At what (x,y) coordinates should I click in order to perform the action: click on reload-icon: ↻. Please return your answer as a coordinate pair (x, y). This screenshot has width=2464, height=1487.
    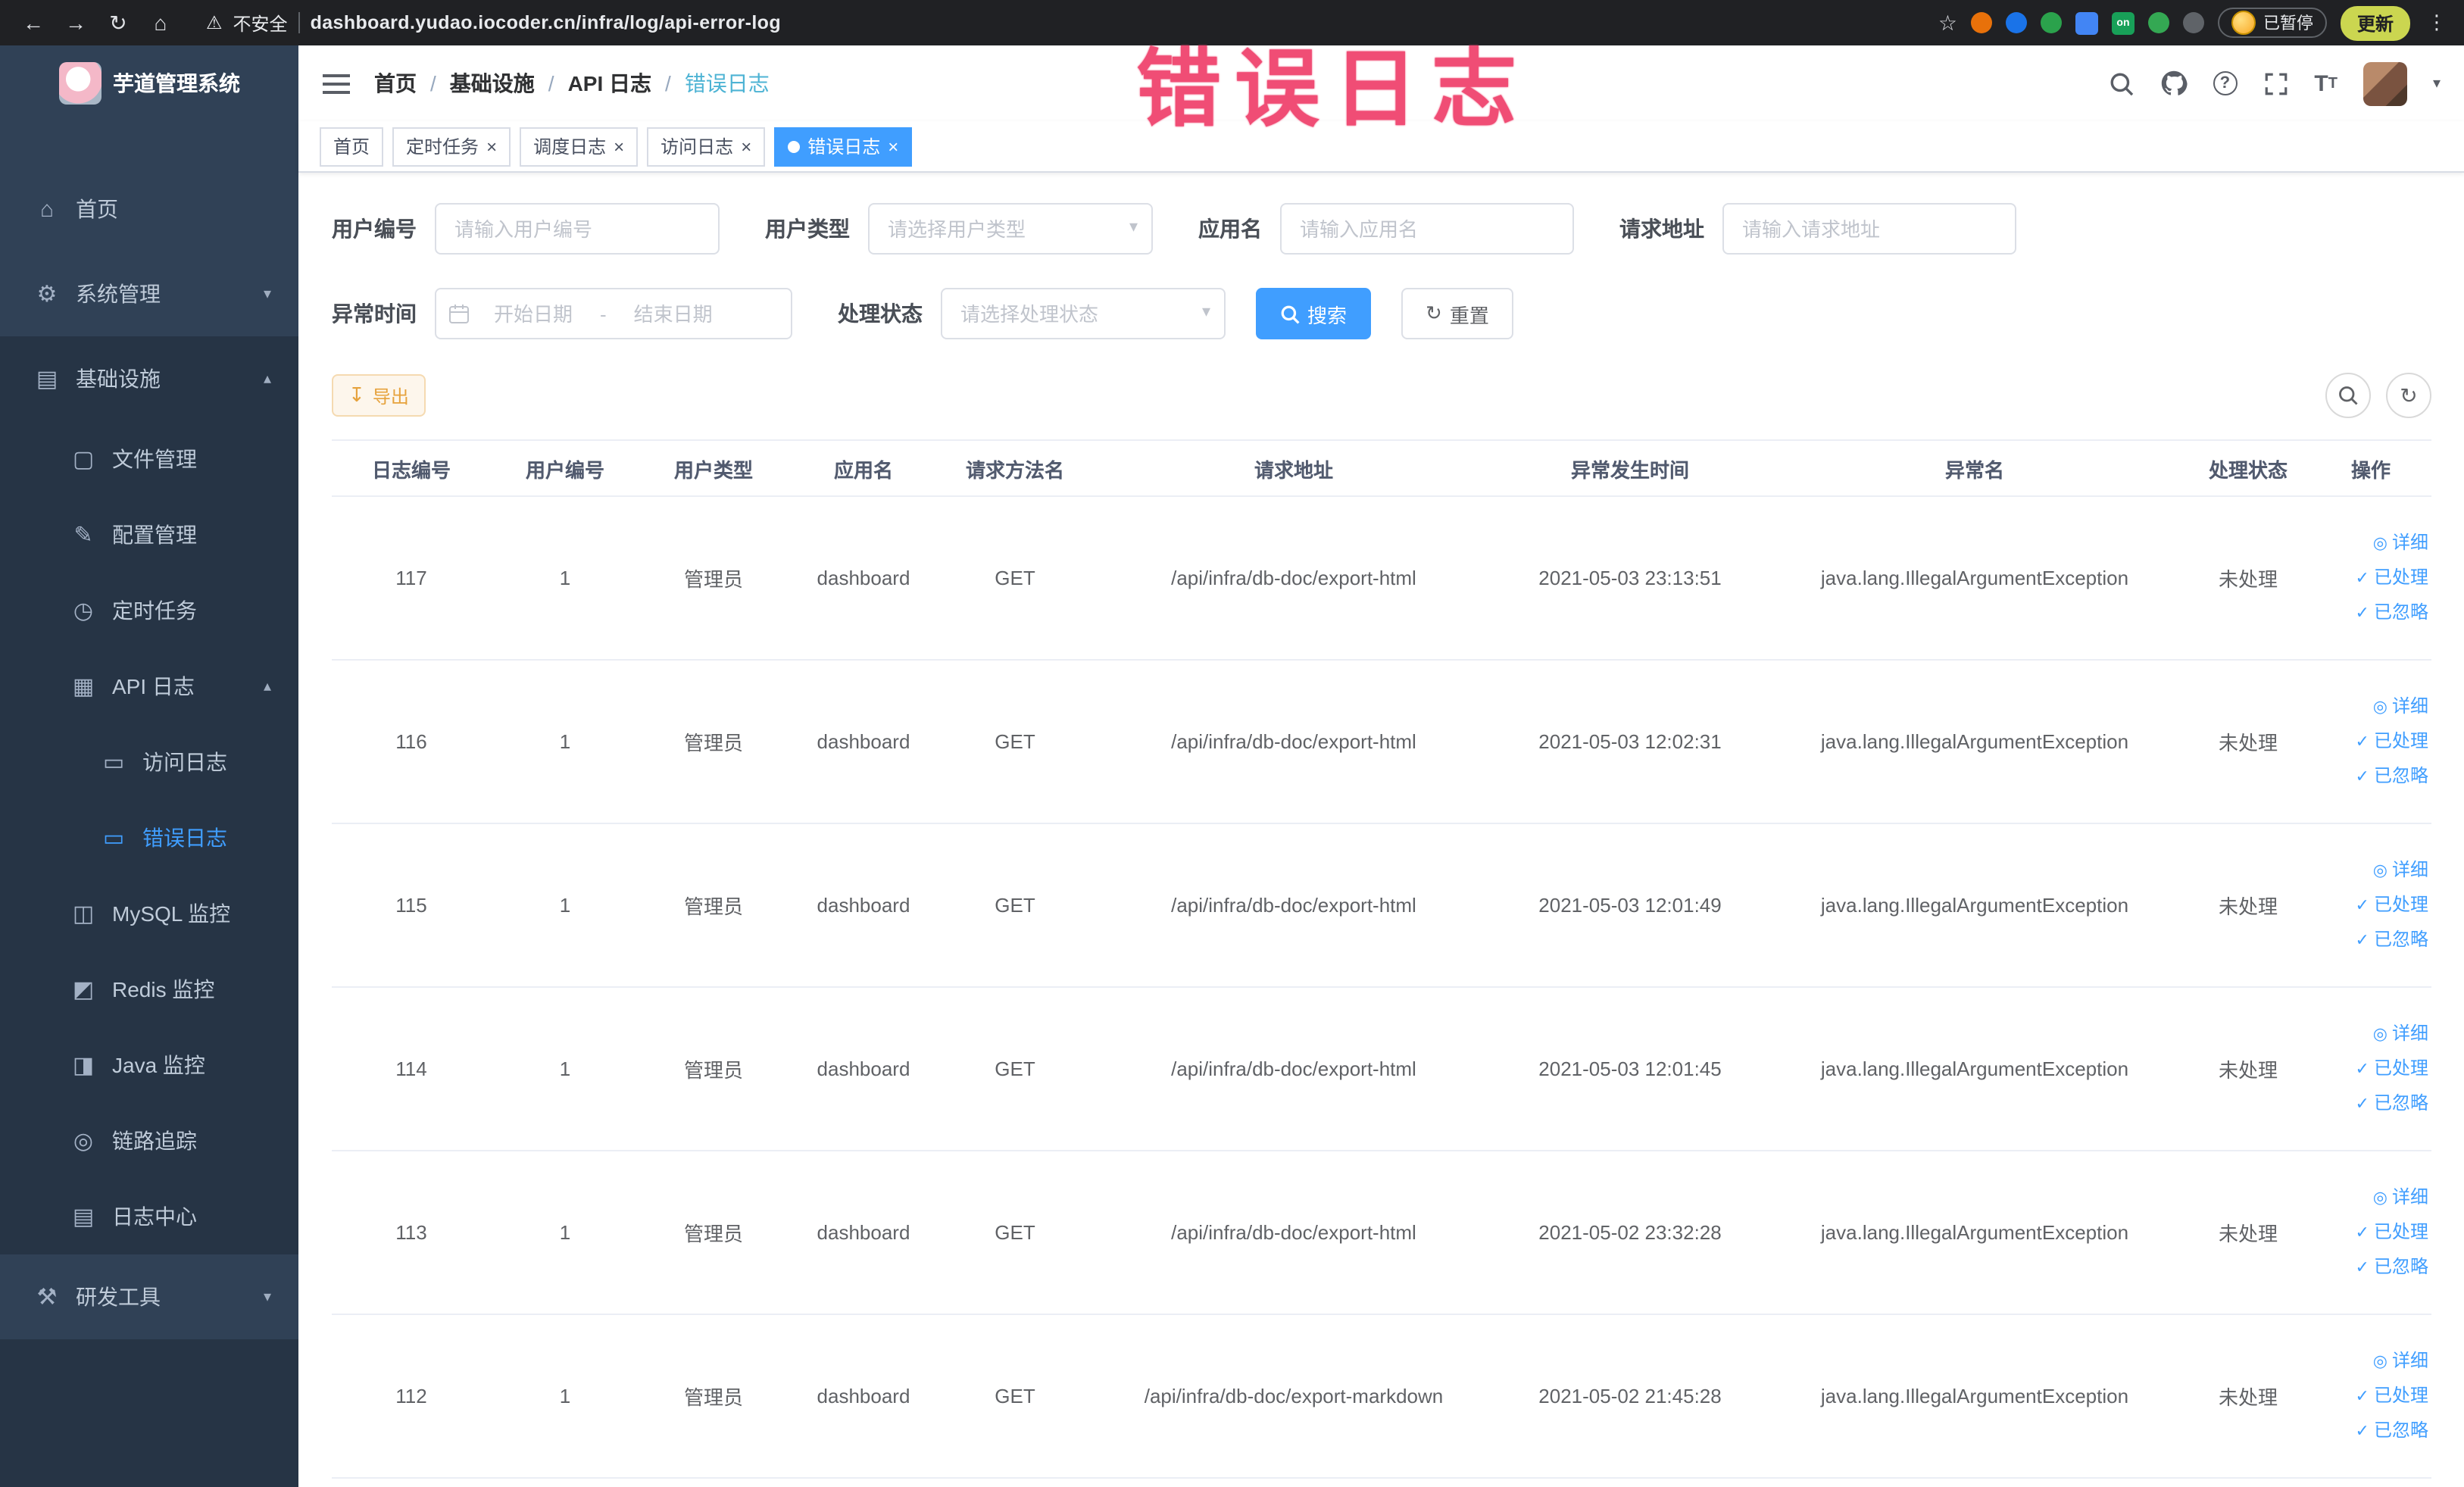
    Looking at the image, I should click on (118, 23).